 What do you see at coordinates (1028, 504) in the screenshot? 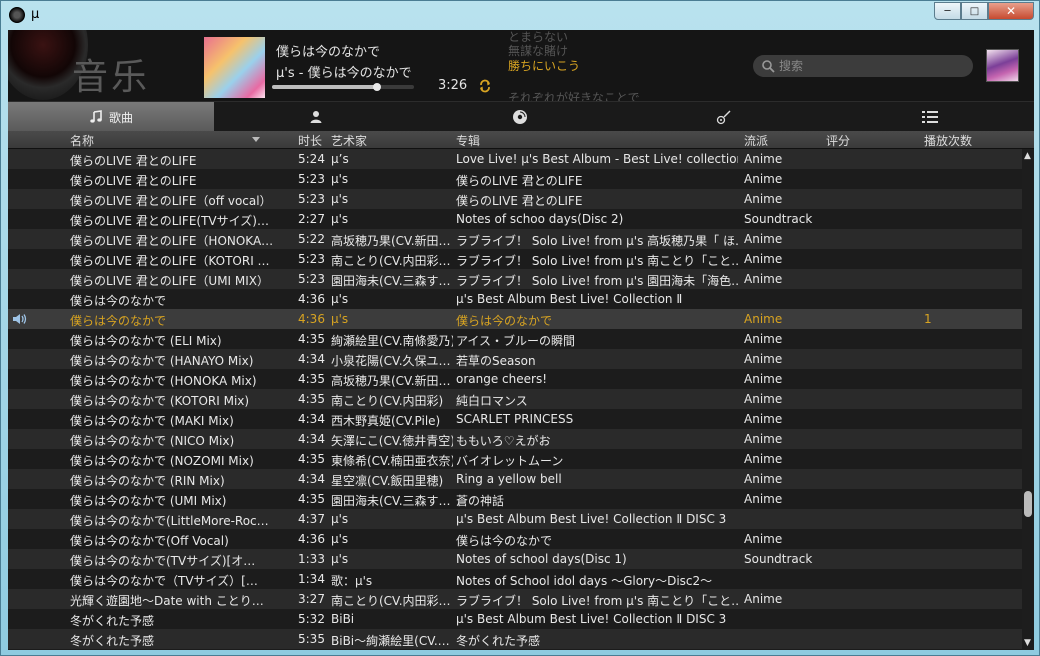
I see `scroll-thumb` at bounding box center [1028, 504].